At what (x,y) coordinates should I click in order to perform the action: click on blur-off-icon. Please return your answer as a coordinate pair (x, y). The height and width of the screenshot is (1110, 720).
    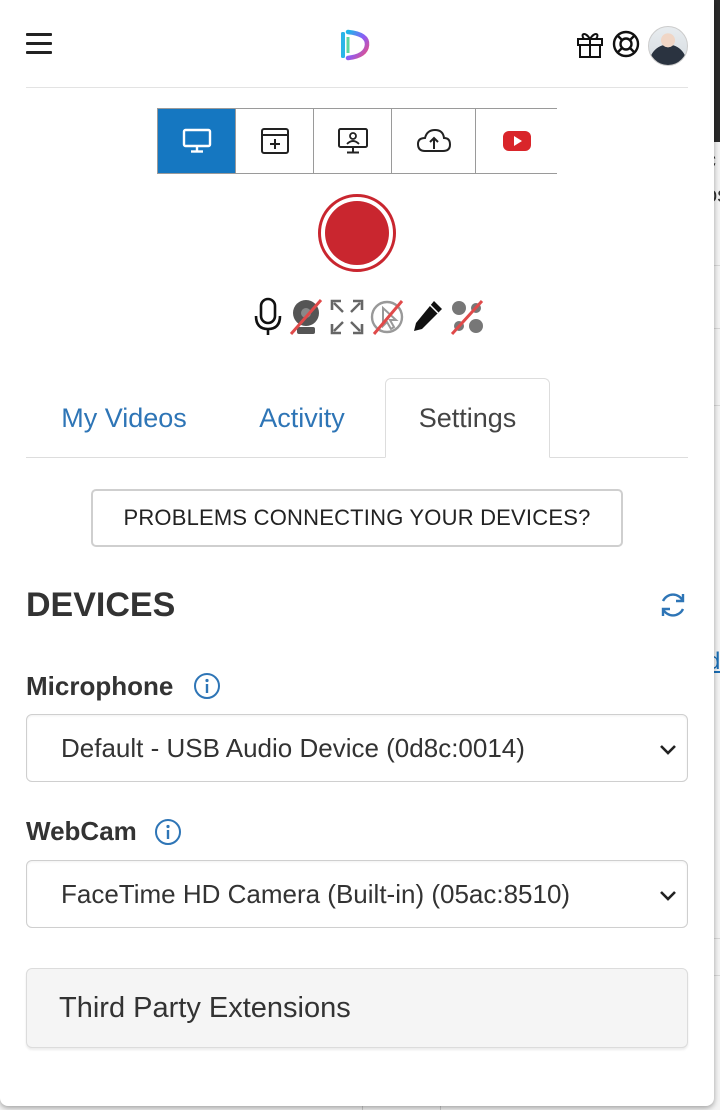
    Looking at the image, I should click on (467, 317).